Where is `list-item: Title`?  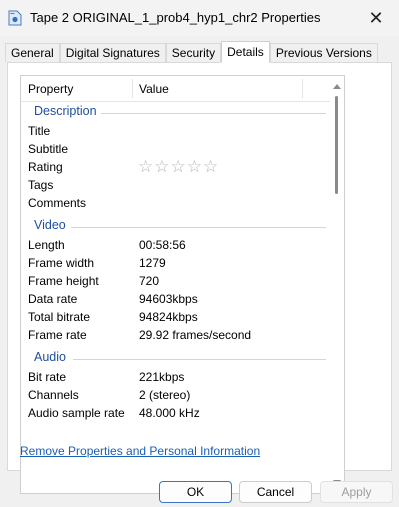
list-item: Title is located at coordinates (176, 131).